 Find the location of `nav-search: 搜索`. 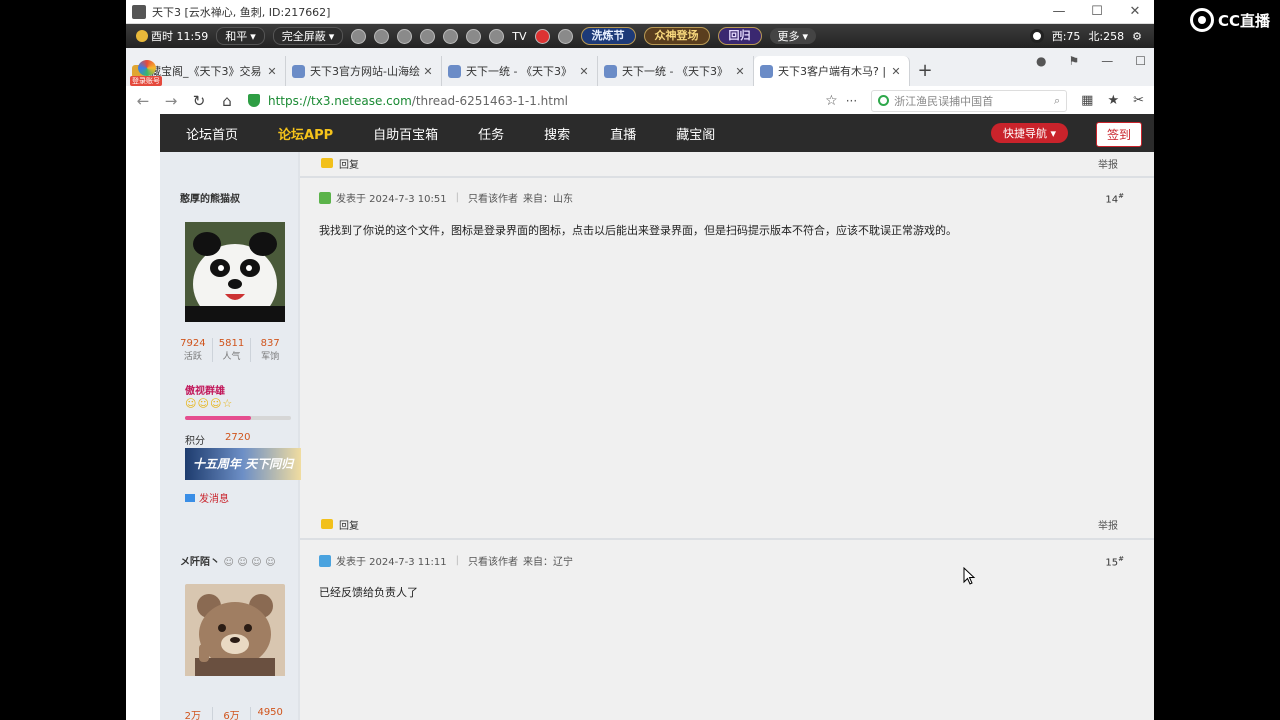

nav-search: 搜索 is located at coordinates (557, 133).